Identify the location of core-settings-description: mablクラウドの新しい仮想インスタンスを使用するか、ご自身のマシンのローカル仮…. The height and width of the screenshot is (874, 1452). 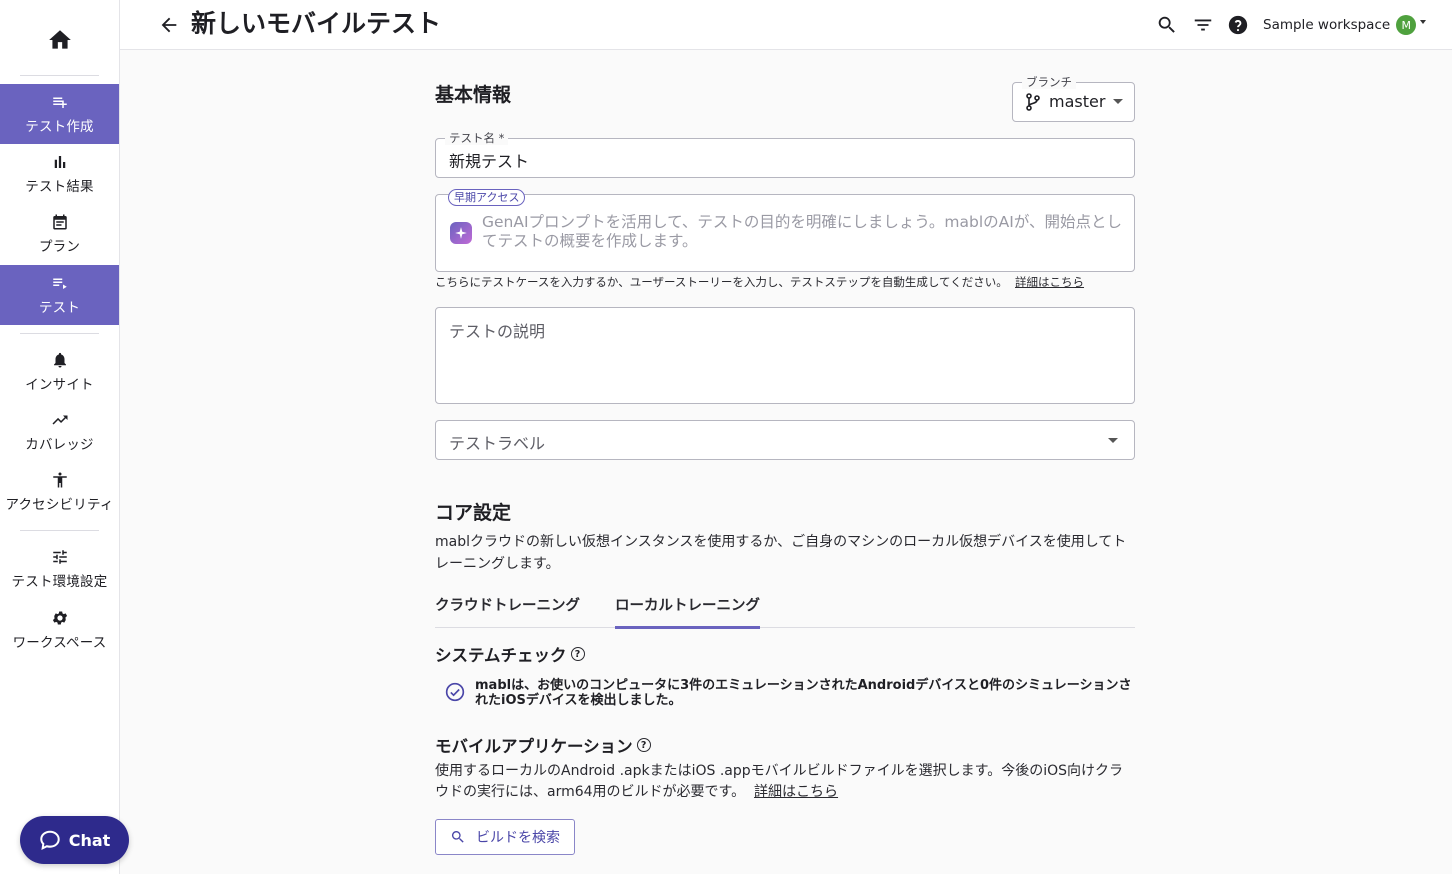
(781, 553).